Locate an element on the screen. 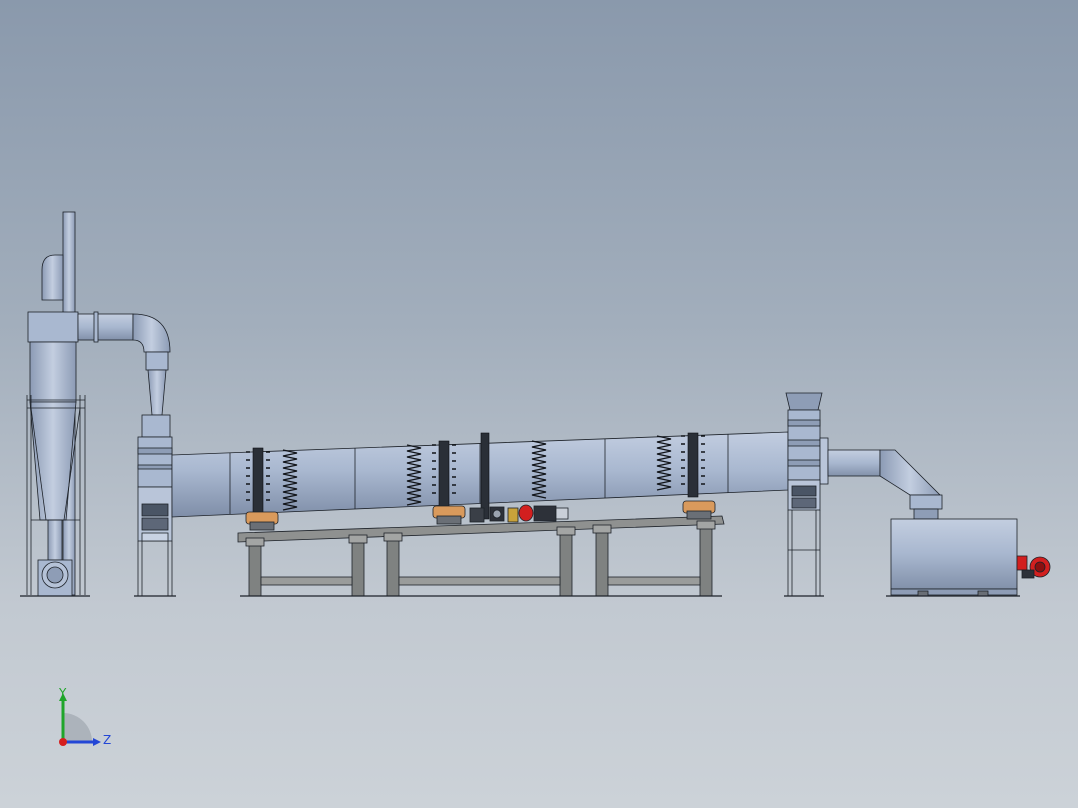 This screenshot has width=1078, height=808. z-axis-arrow is located at coordinates (97, 742).